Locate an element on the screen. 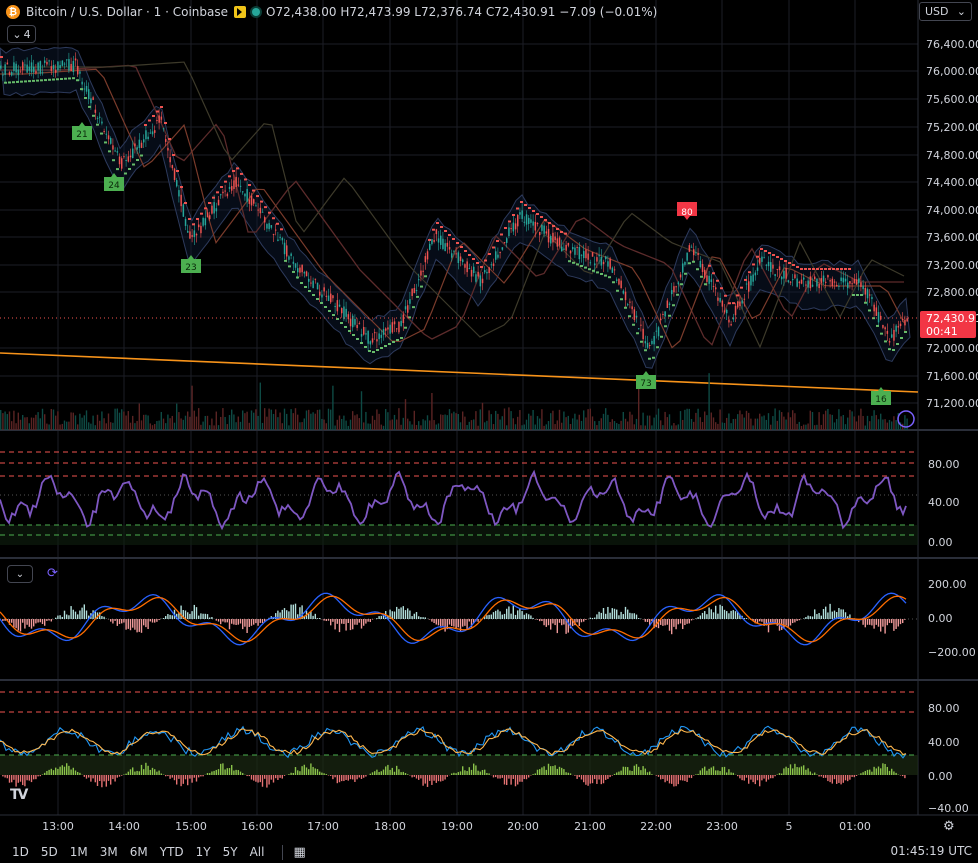 This screenshot has height=863, width=978. flag-icon is located at coordinates (240, 12).